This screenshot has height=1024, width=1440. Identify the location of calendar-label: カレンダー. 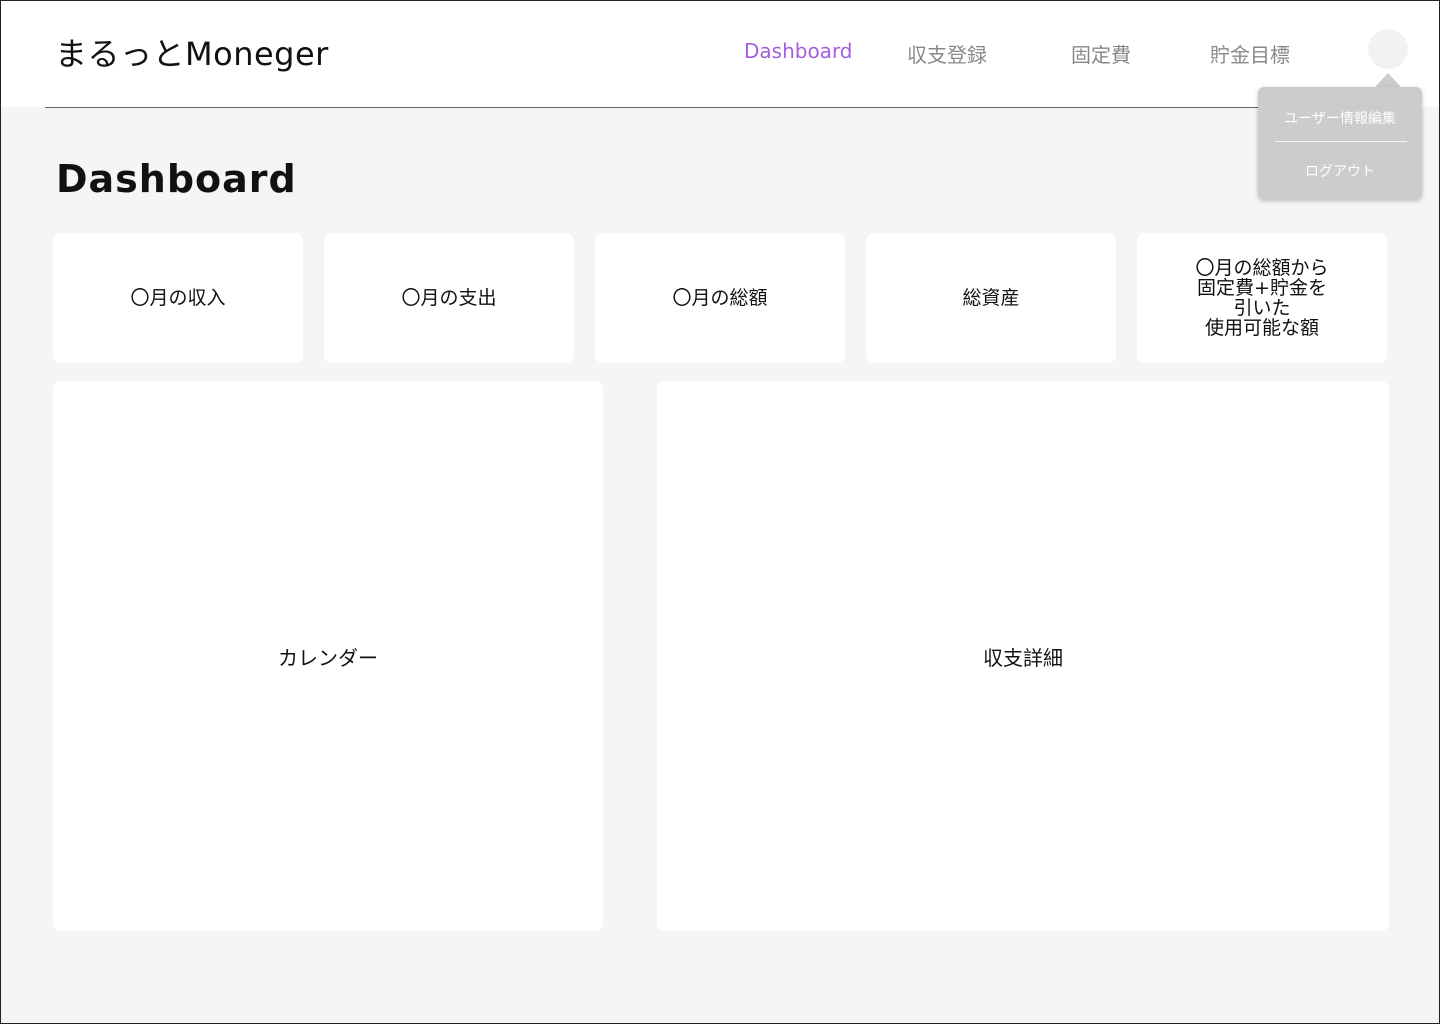
(328, 657).